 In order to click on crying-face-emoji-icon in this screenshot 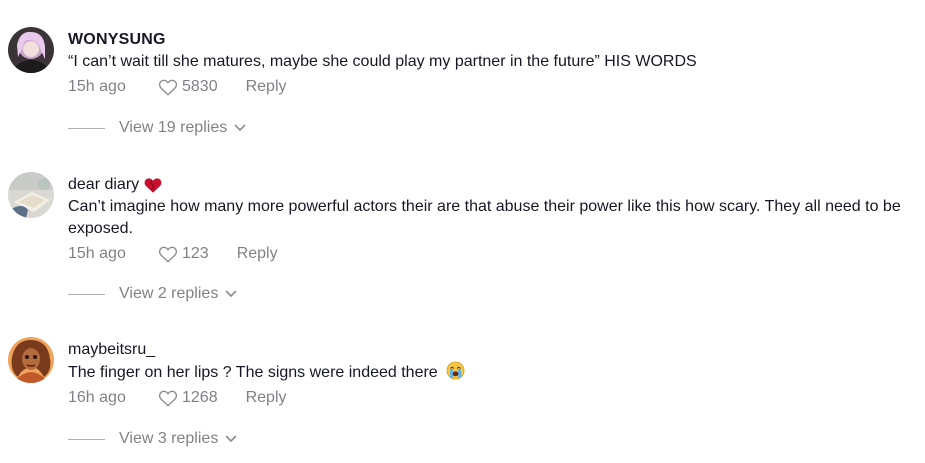, I will do `click(455, 370)`.